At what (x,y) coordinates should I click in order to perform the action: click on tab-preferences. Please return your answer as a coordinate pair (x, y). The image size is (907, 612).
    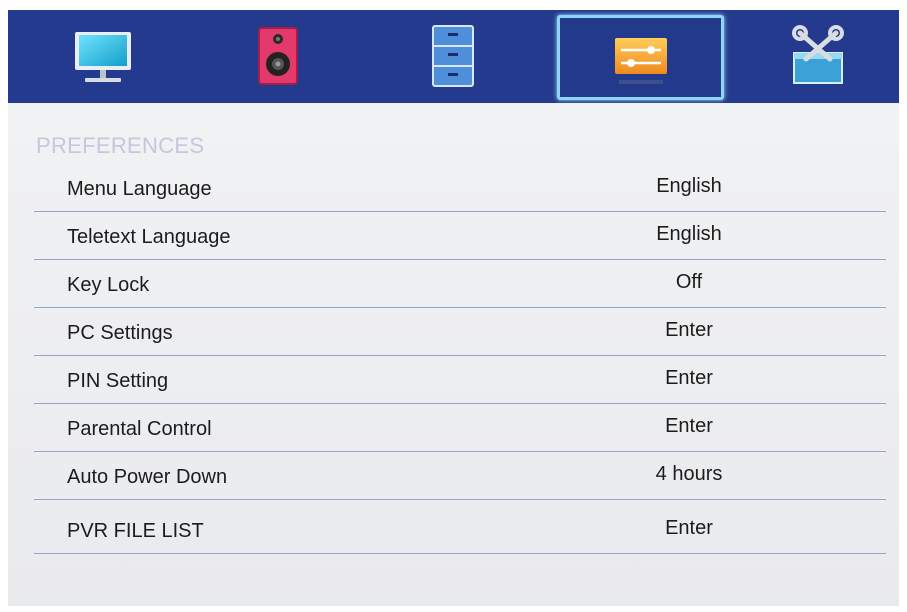
    Looking at the image, I should click on (640, 56).